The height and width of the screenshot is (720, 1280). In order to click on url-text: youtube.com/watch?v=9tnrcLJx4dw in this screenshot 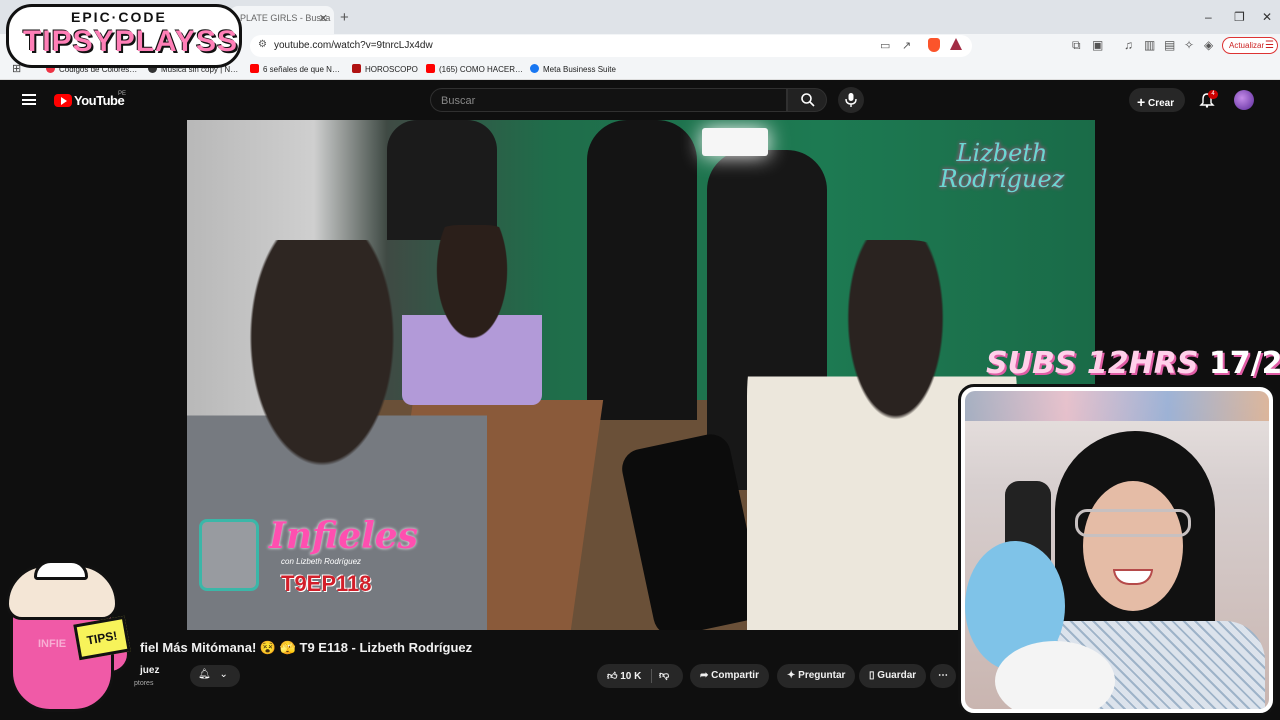, I will do `click(353, 45)`.